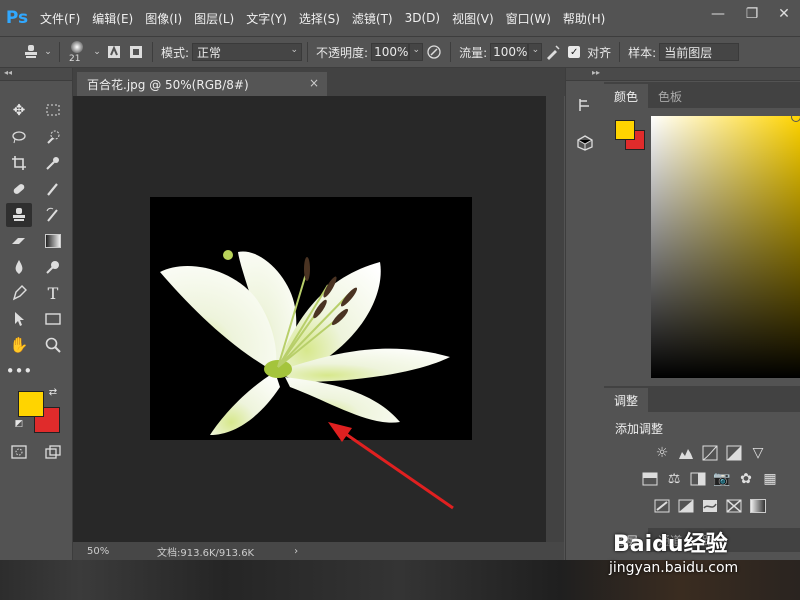 Image resolution: width=800 pixels, height=600 pixels. What do you see at coordinates (434, 52) in the screenshot?
I see `pressure-opacity-icon` at bounding box center [434, 52].